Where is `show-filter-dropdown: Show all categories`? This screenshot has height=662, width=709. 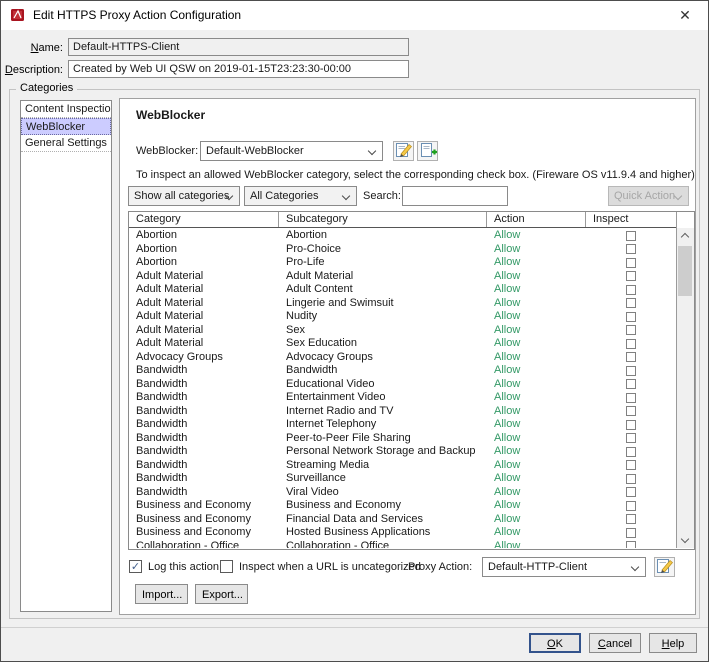
show-filter-dropdown: Show all categories is located at coordinates (184, 196).